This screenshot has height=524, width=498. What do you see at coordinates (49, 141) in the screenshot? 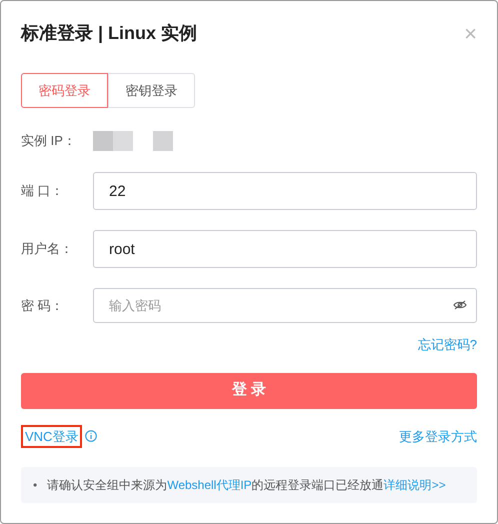
I see `field-label: 实例 IP：` at bounding box center [49, 141].